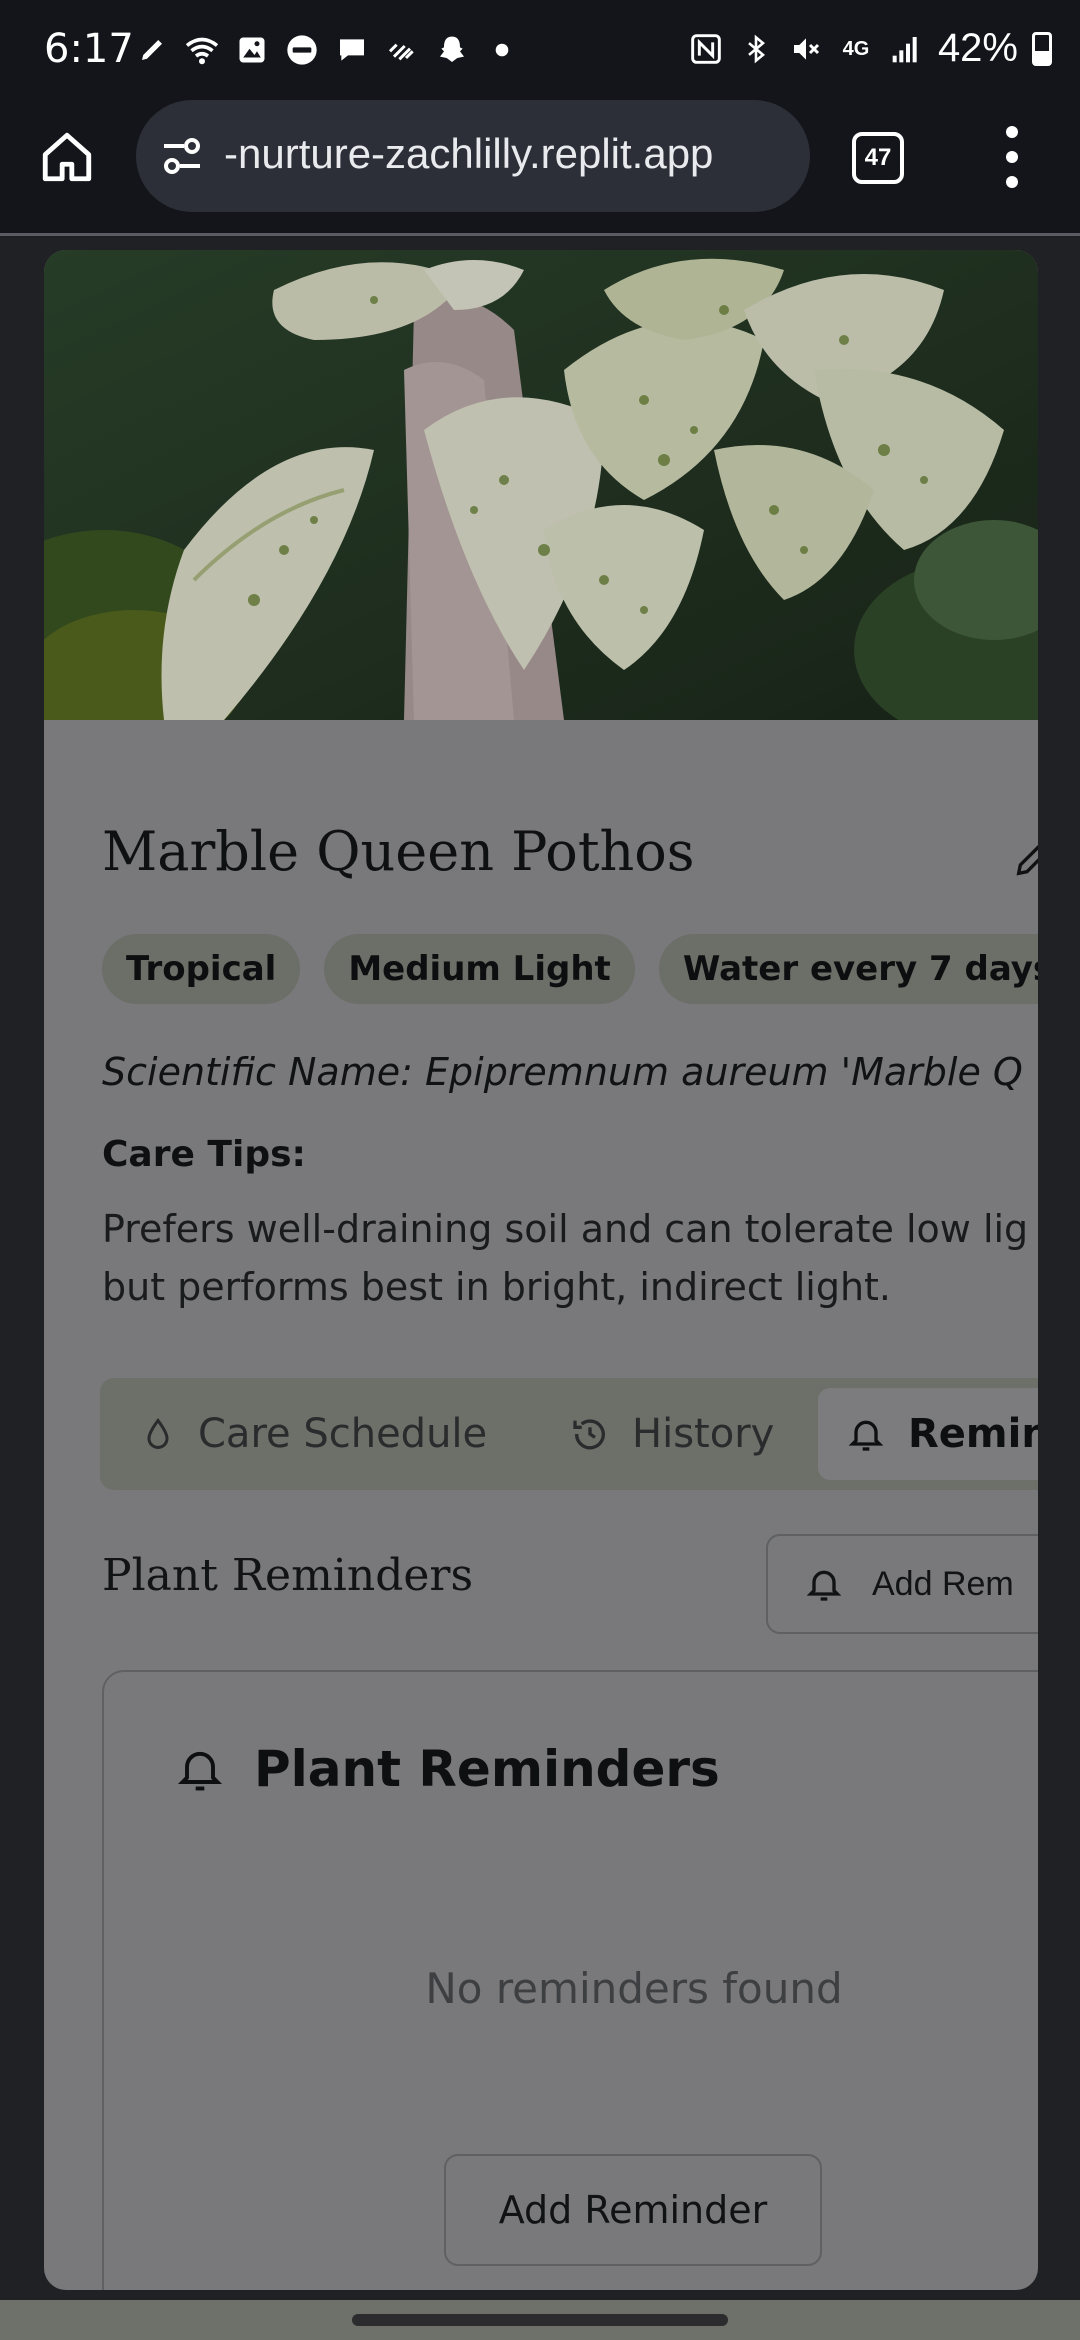  I want to click on browser-menu-button, so click(1012, 157).